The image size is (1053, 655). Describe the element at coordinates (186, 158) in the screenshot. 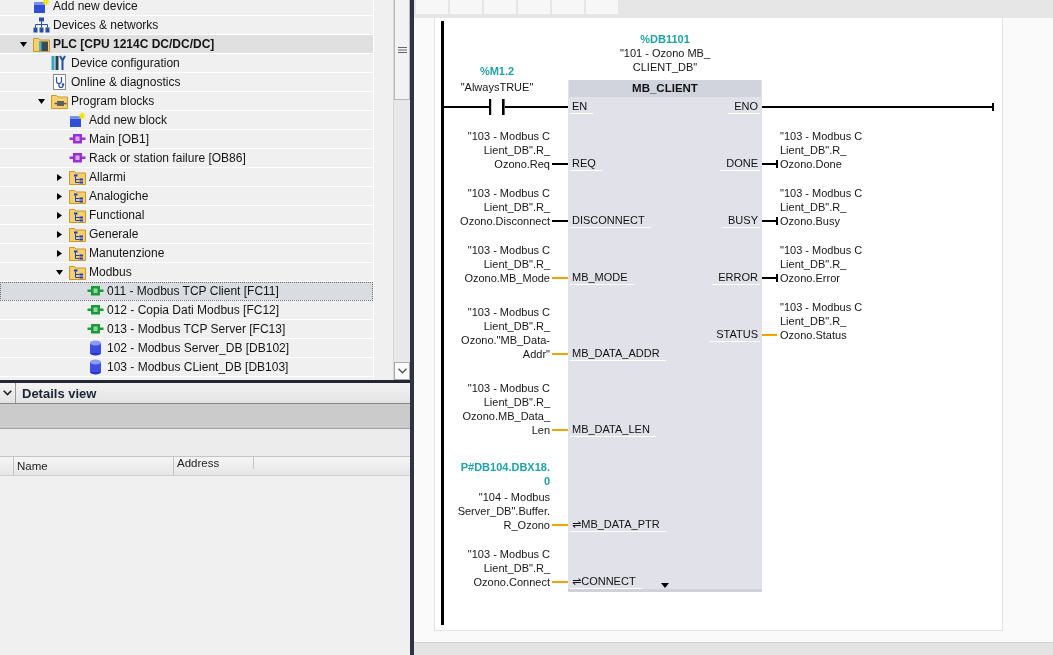

I see `tree-item: Rack or station failure [OB86]` at that location.